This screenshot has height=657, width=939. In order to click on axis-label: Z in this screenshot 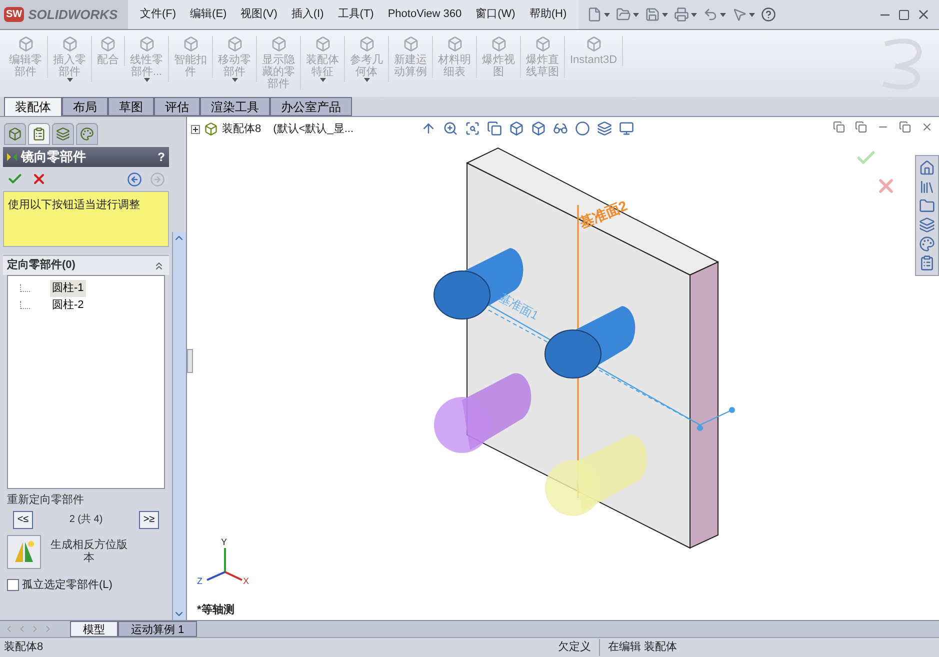, I will do `click(199, 581)`.